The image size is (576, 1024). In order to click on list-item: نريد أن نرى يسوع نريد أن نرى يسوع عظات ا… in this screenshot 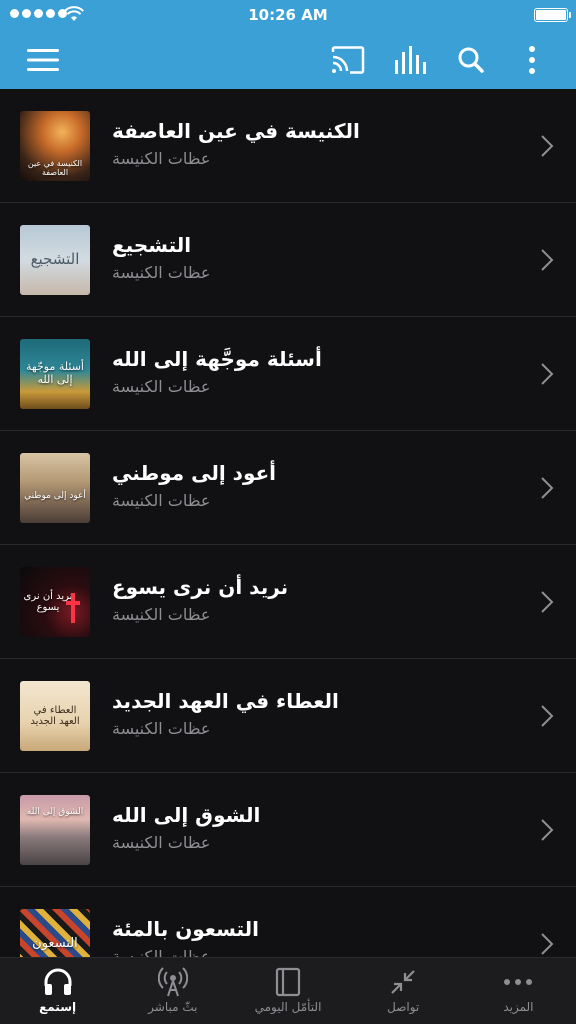, I will do `click(288, 602)`.